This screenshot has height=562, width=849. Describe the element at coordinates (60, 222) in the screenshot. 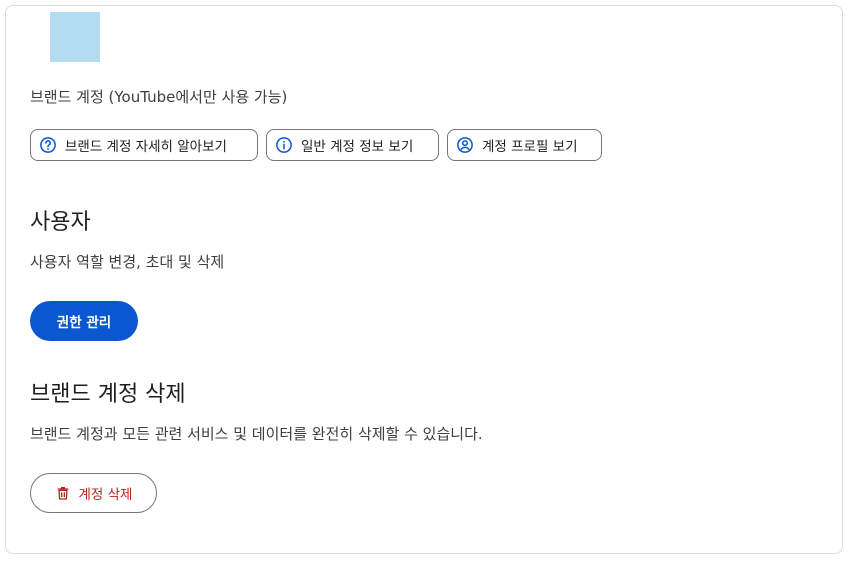

I see `users-section-title: 사용자` at that location.